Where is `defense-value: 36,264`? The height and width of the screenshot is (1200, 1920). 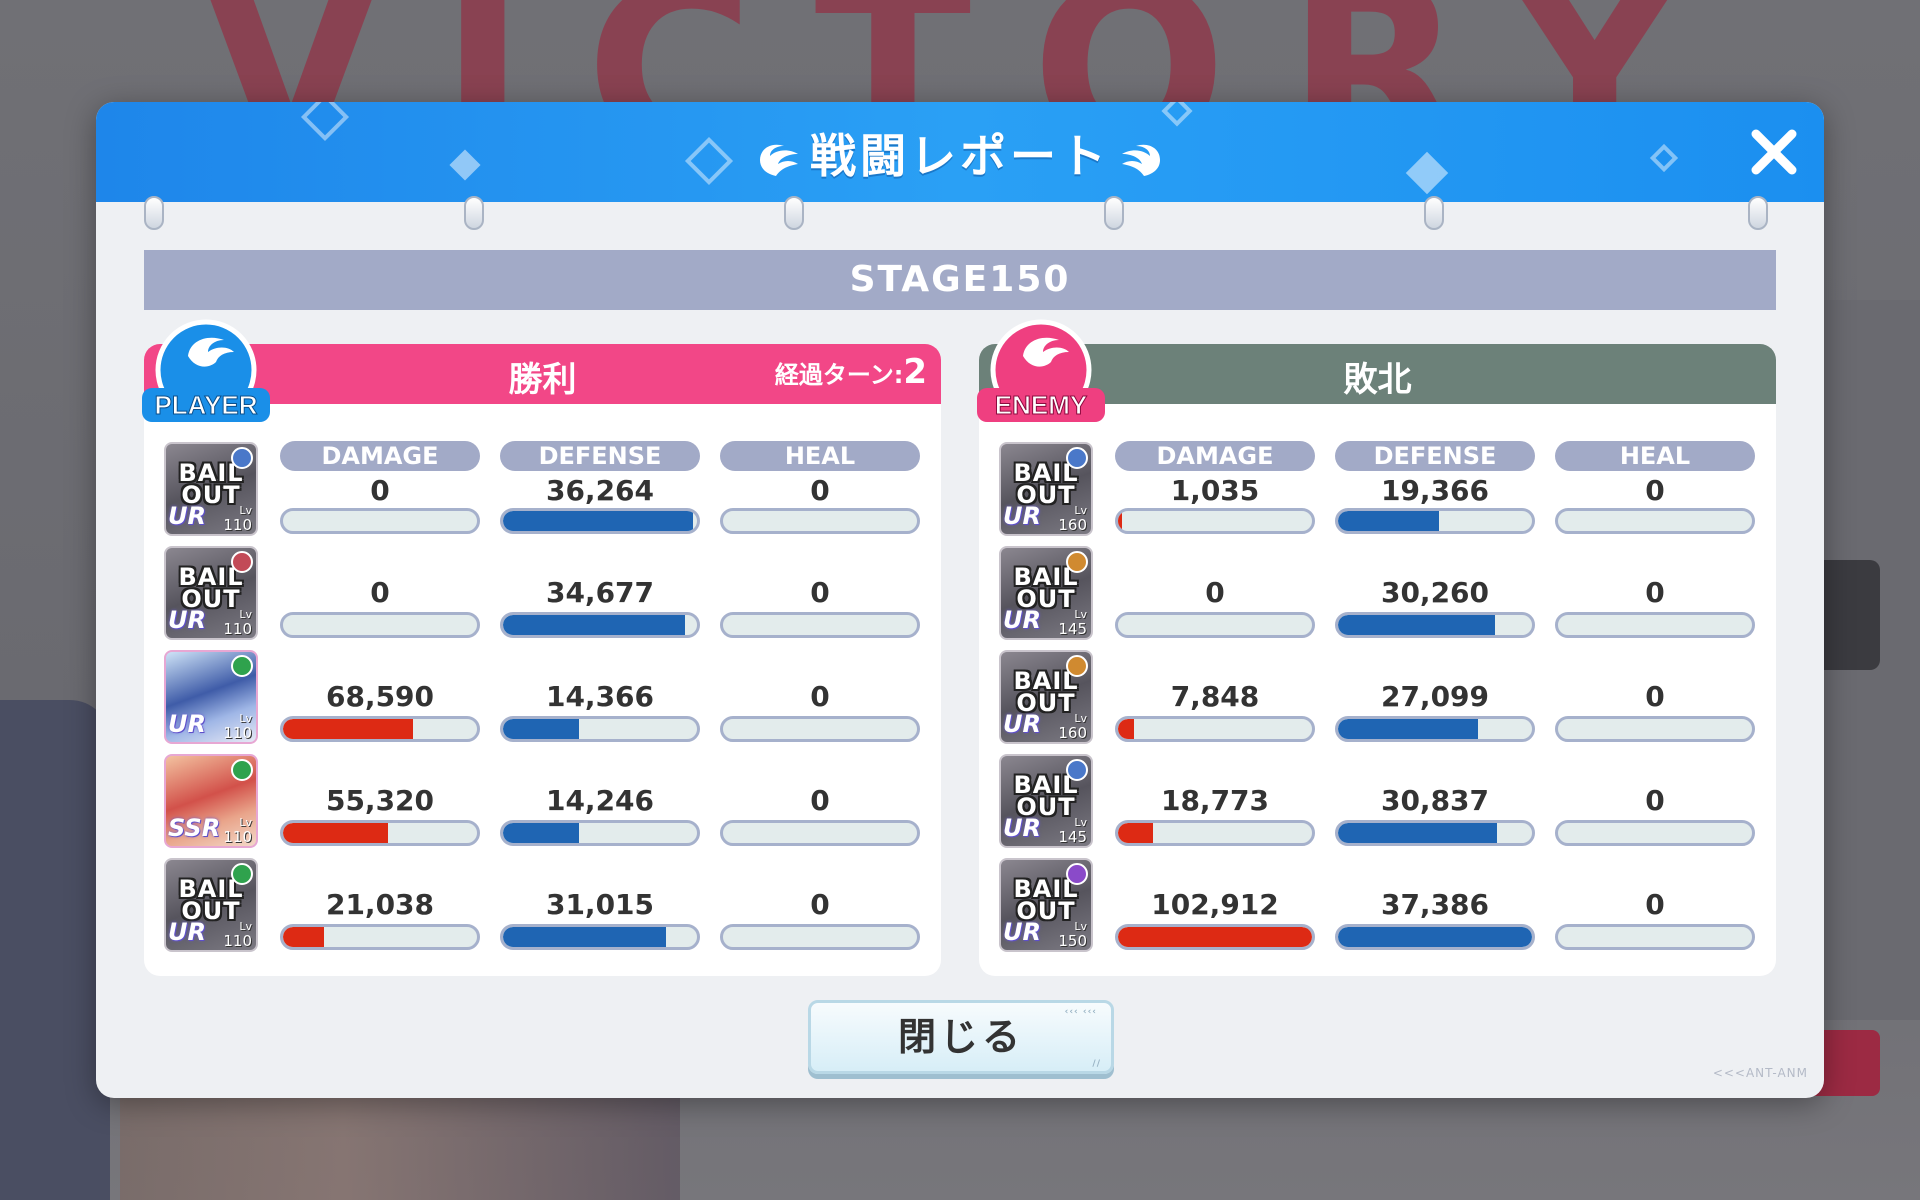 defense-value: 36,264 is located at coordinates (600, 490).